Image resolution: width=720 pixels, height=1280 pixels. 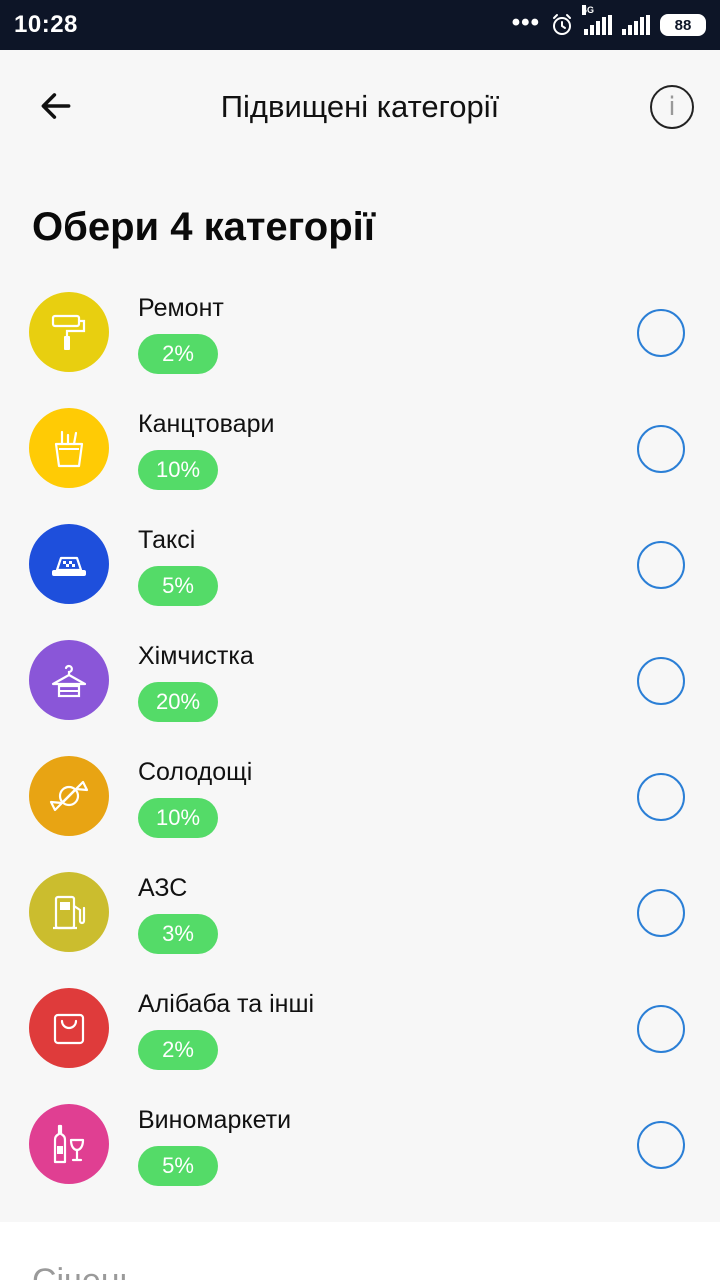 What do you see at coordinates (84, 1271) in the screenshot?
I see `month-label: Січень` at bounding box center [84, 1271].